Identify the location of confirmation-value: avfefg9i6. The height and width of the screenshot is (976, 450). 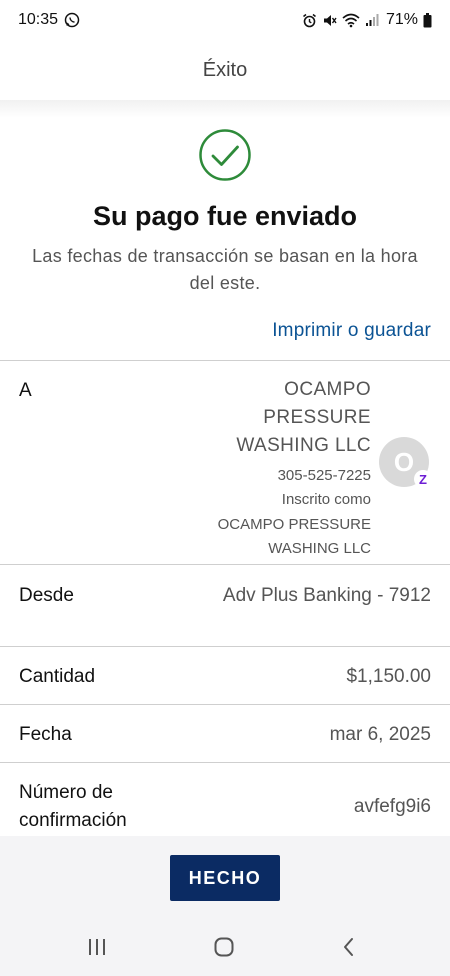
(392, 806).